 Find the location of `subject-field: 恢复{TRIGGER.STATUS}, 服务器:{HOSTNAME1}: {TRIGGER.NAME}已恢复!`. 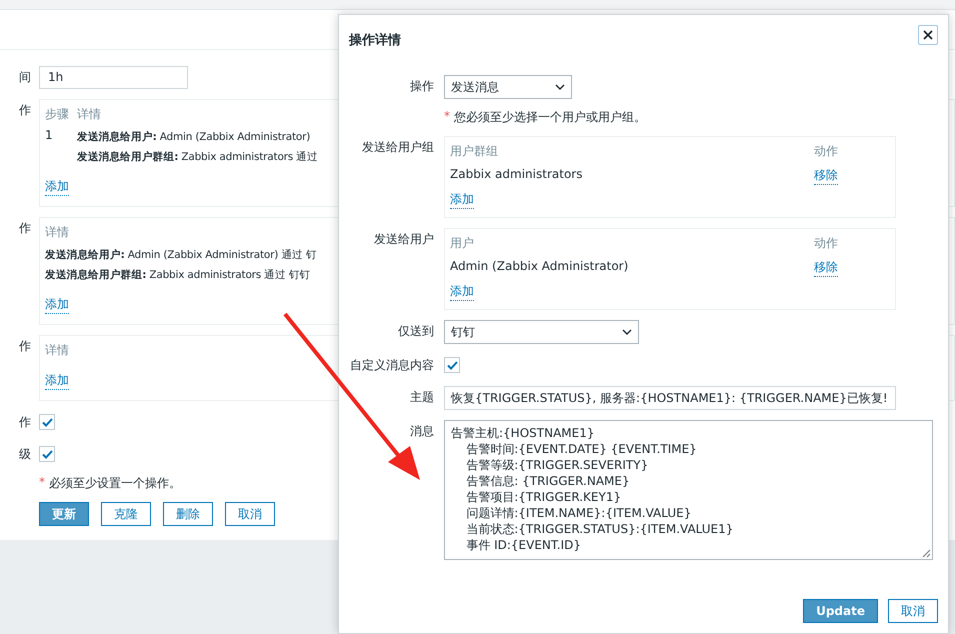

subject-field: 恢复{TRIGGER.STATUS}, 服务器:{HOSTNAME1}: {TRIGGER.NAME}已恢复! is located at coordinates (670, 398).